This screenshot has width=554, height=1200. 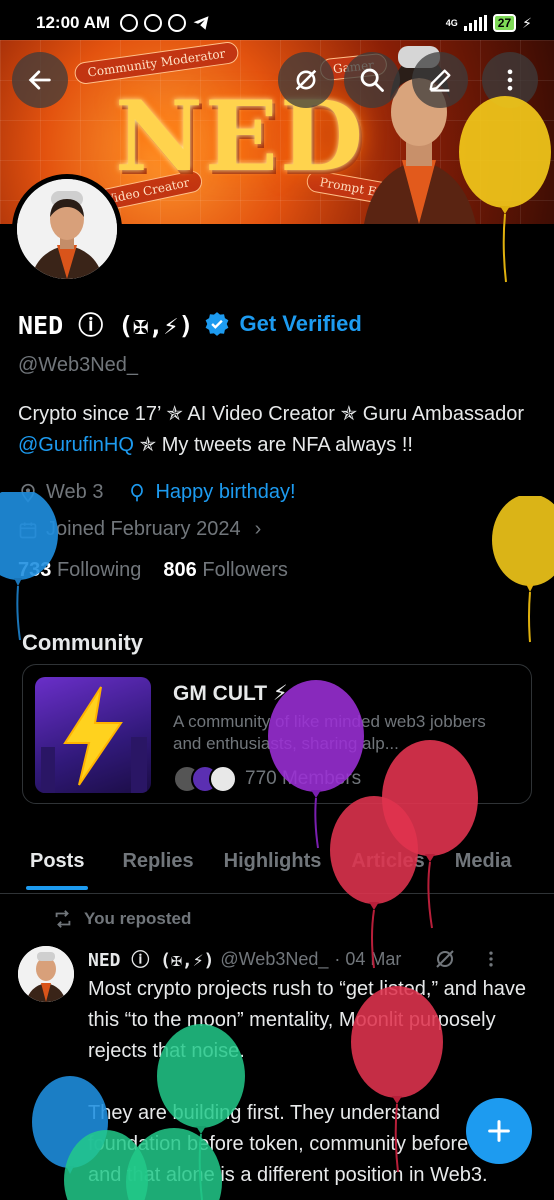 I want to click on location-icon, so click(x=28, y=493).